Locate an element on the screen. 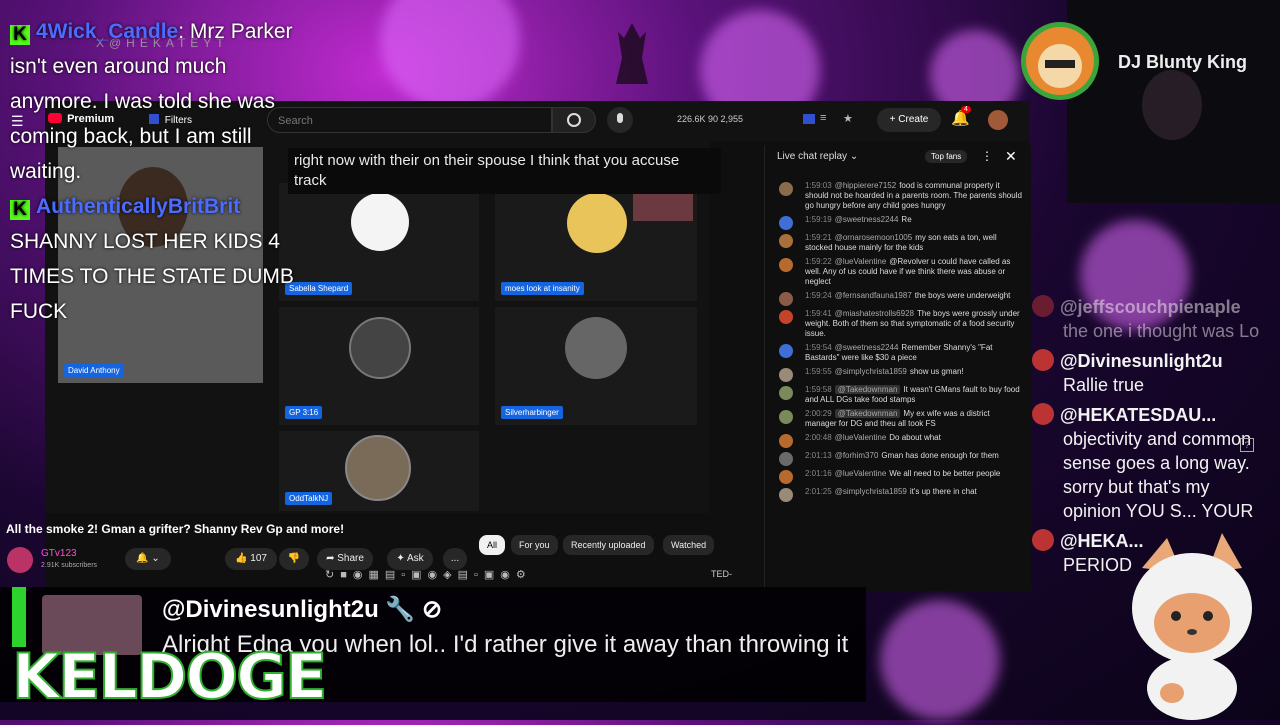 This screenshot has height=725, width=1280. chat-username: @forhim370 is located at coordinates (857, 455).